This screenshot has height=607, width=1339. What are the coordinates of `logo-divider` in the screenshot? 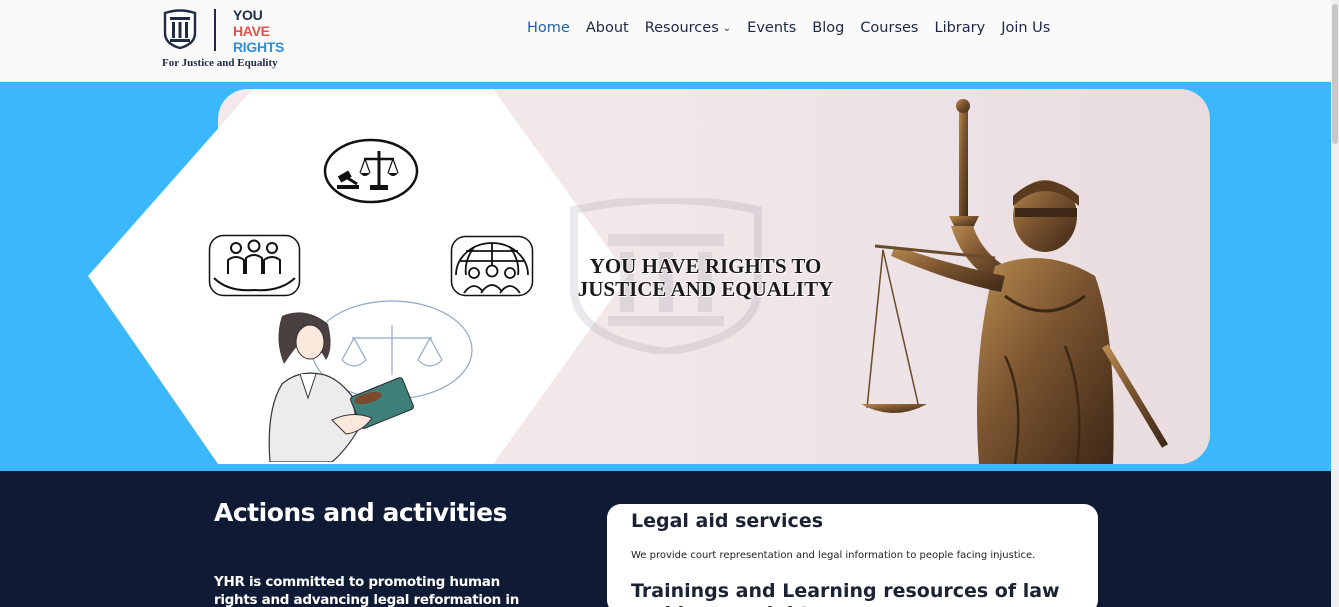 It's located at (215, 30).